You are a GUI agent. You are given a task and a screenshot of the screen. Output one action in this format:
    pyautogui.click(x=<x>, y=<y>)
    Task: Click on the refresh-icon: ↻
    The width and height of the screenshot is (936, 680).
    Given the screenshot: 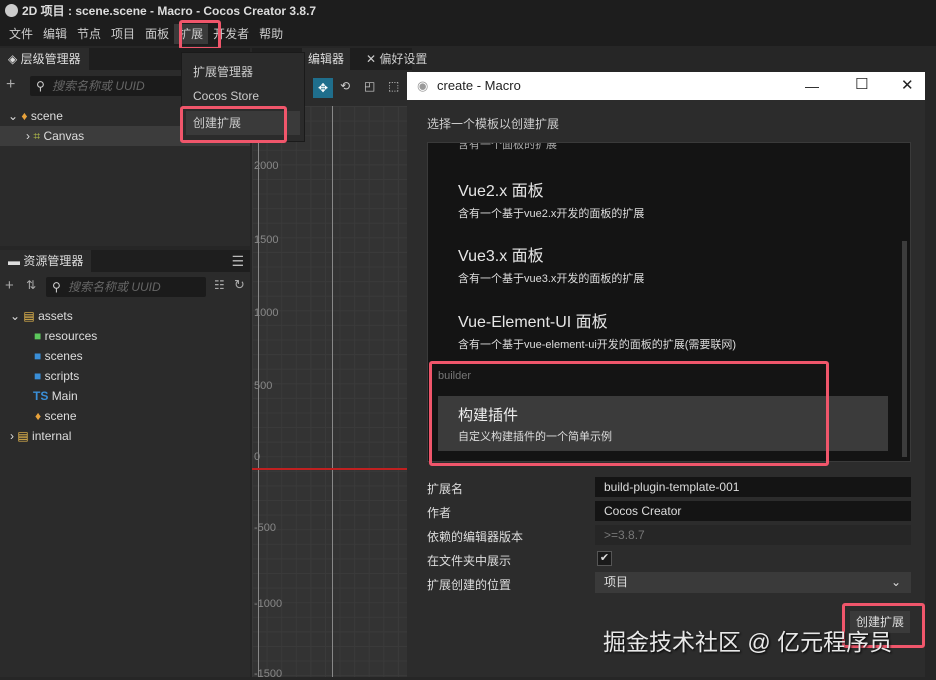 What is the action you would take?
    pyautogui.click(x=239, y=285)
    